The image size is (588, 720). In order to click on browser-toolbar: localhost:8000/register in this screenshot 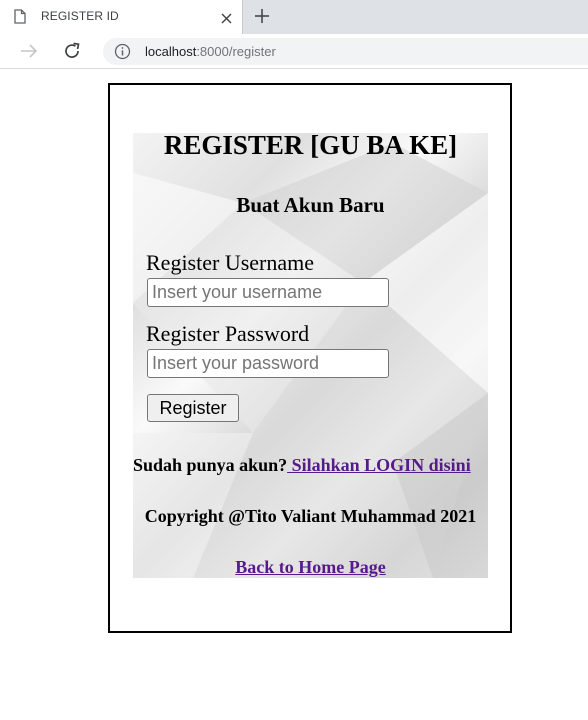, I will do `click(294, 51)`.